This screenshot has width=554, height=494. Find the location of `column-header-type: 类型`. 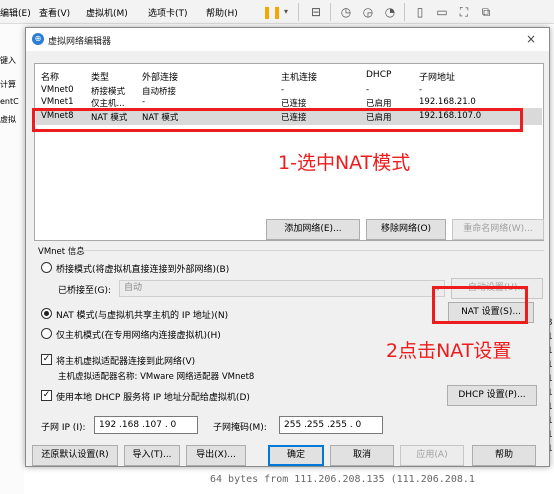

column-header-type: 类型 is located at coordinates (100, 76).